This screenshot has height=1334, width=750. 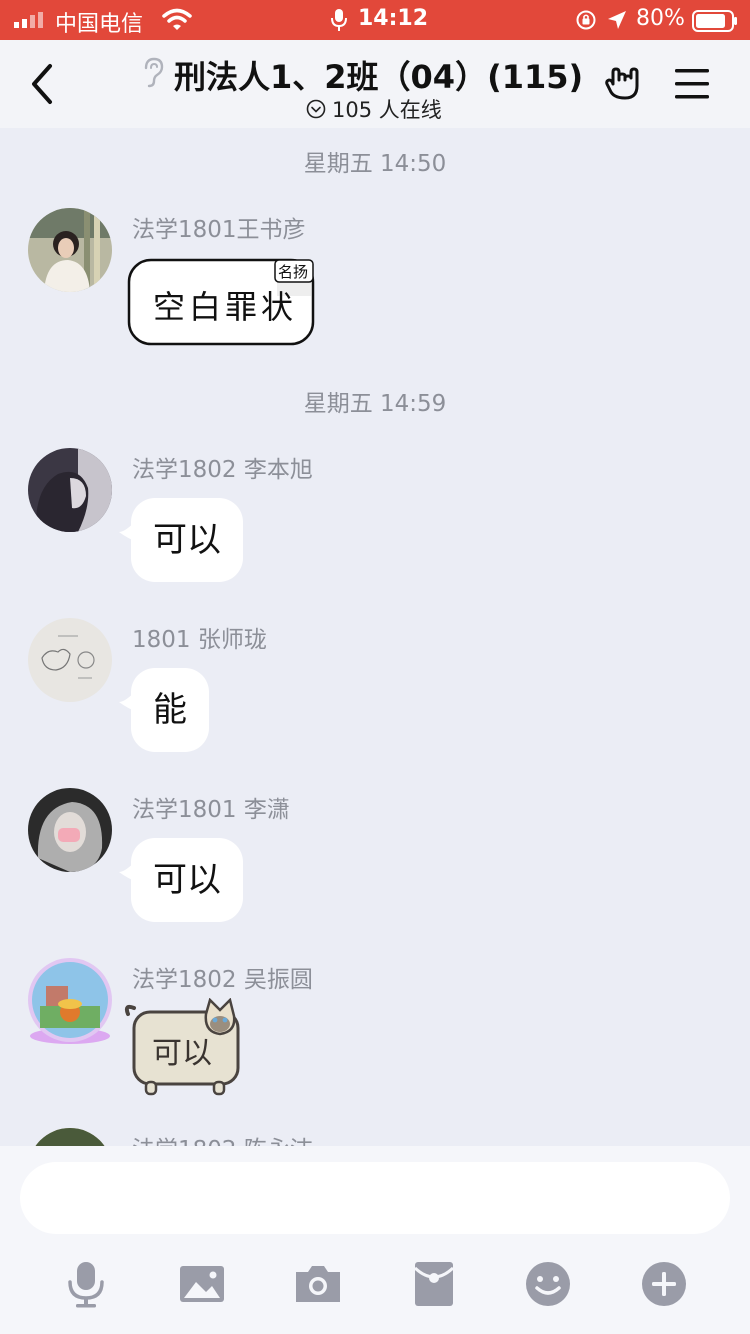 What do you see at coordinates (318, 1284) in the screenshot?
I see `camera-icon` at bounding box center [318, 1284].